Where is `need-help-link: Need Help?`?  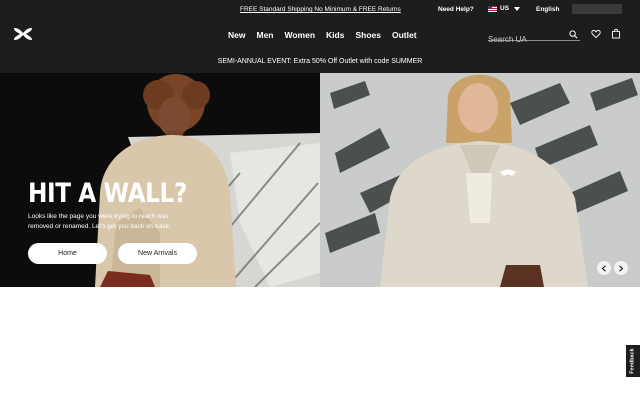
need-help-link: Need Help? is located at coordinates (456, 9).